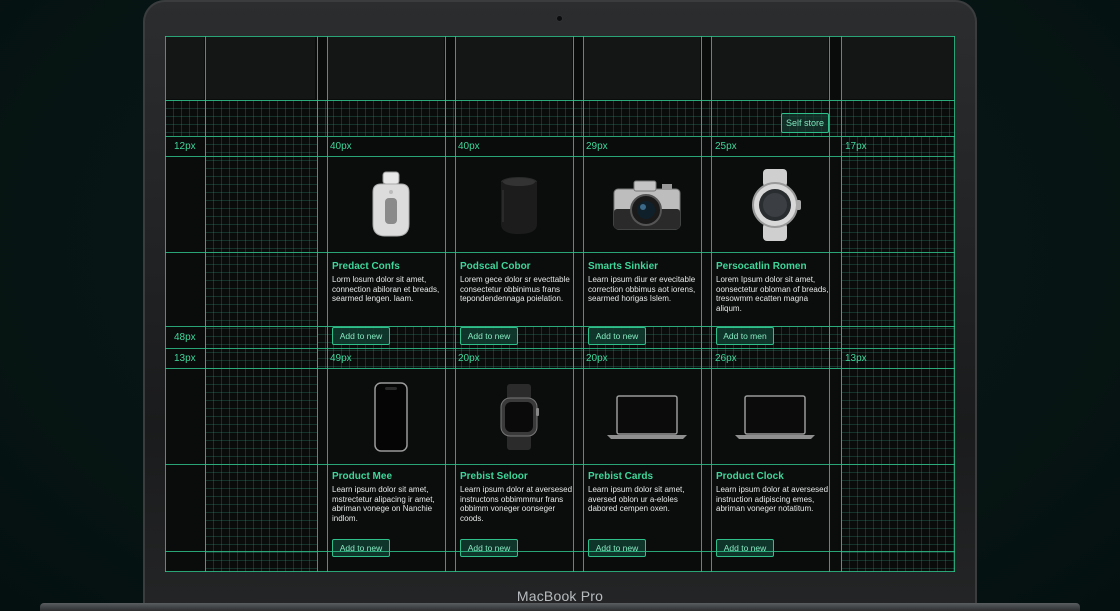 This screenshot has height=611, width=1120. Describe the element at coordinates (775, 204) in the screenshot. I see `smartwatch-icon` at that location.